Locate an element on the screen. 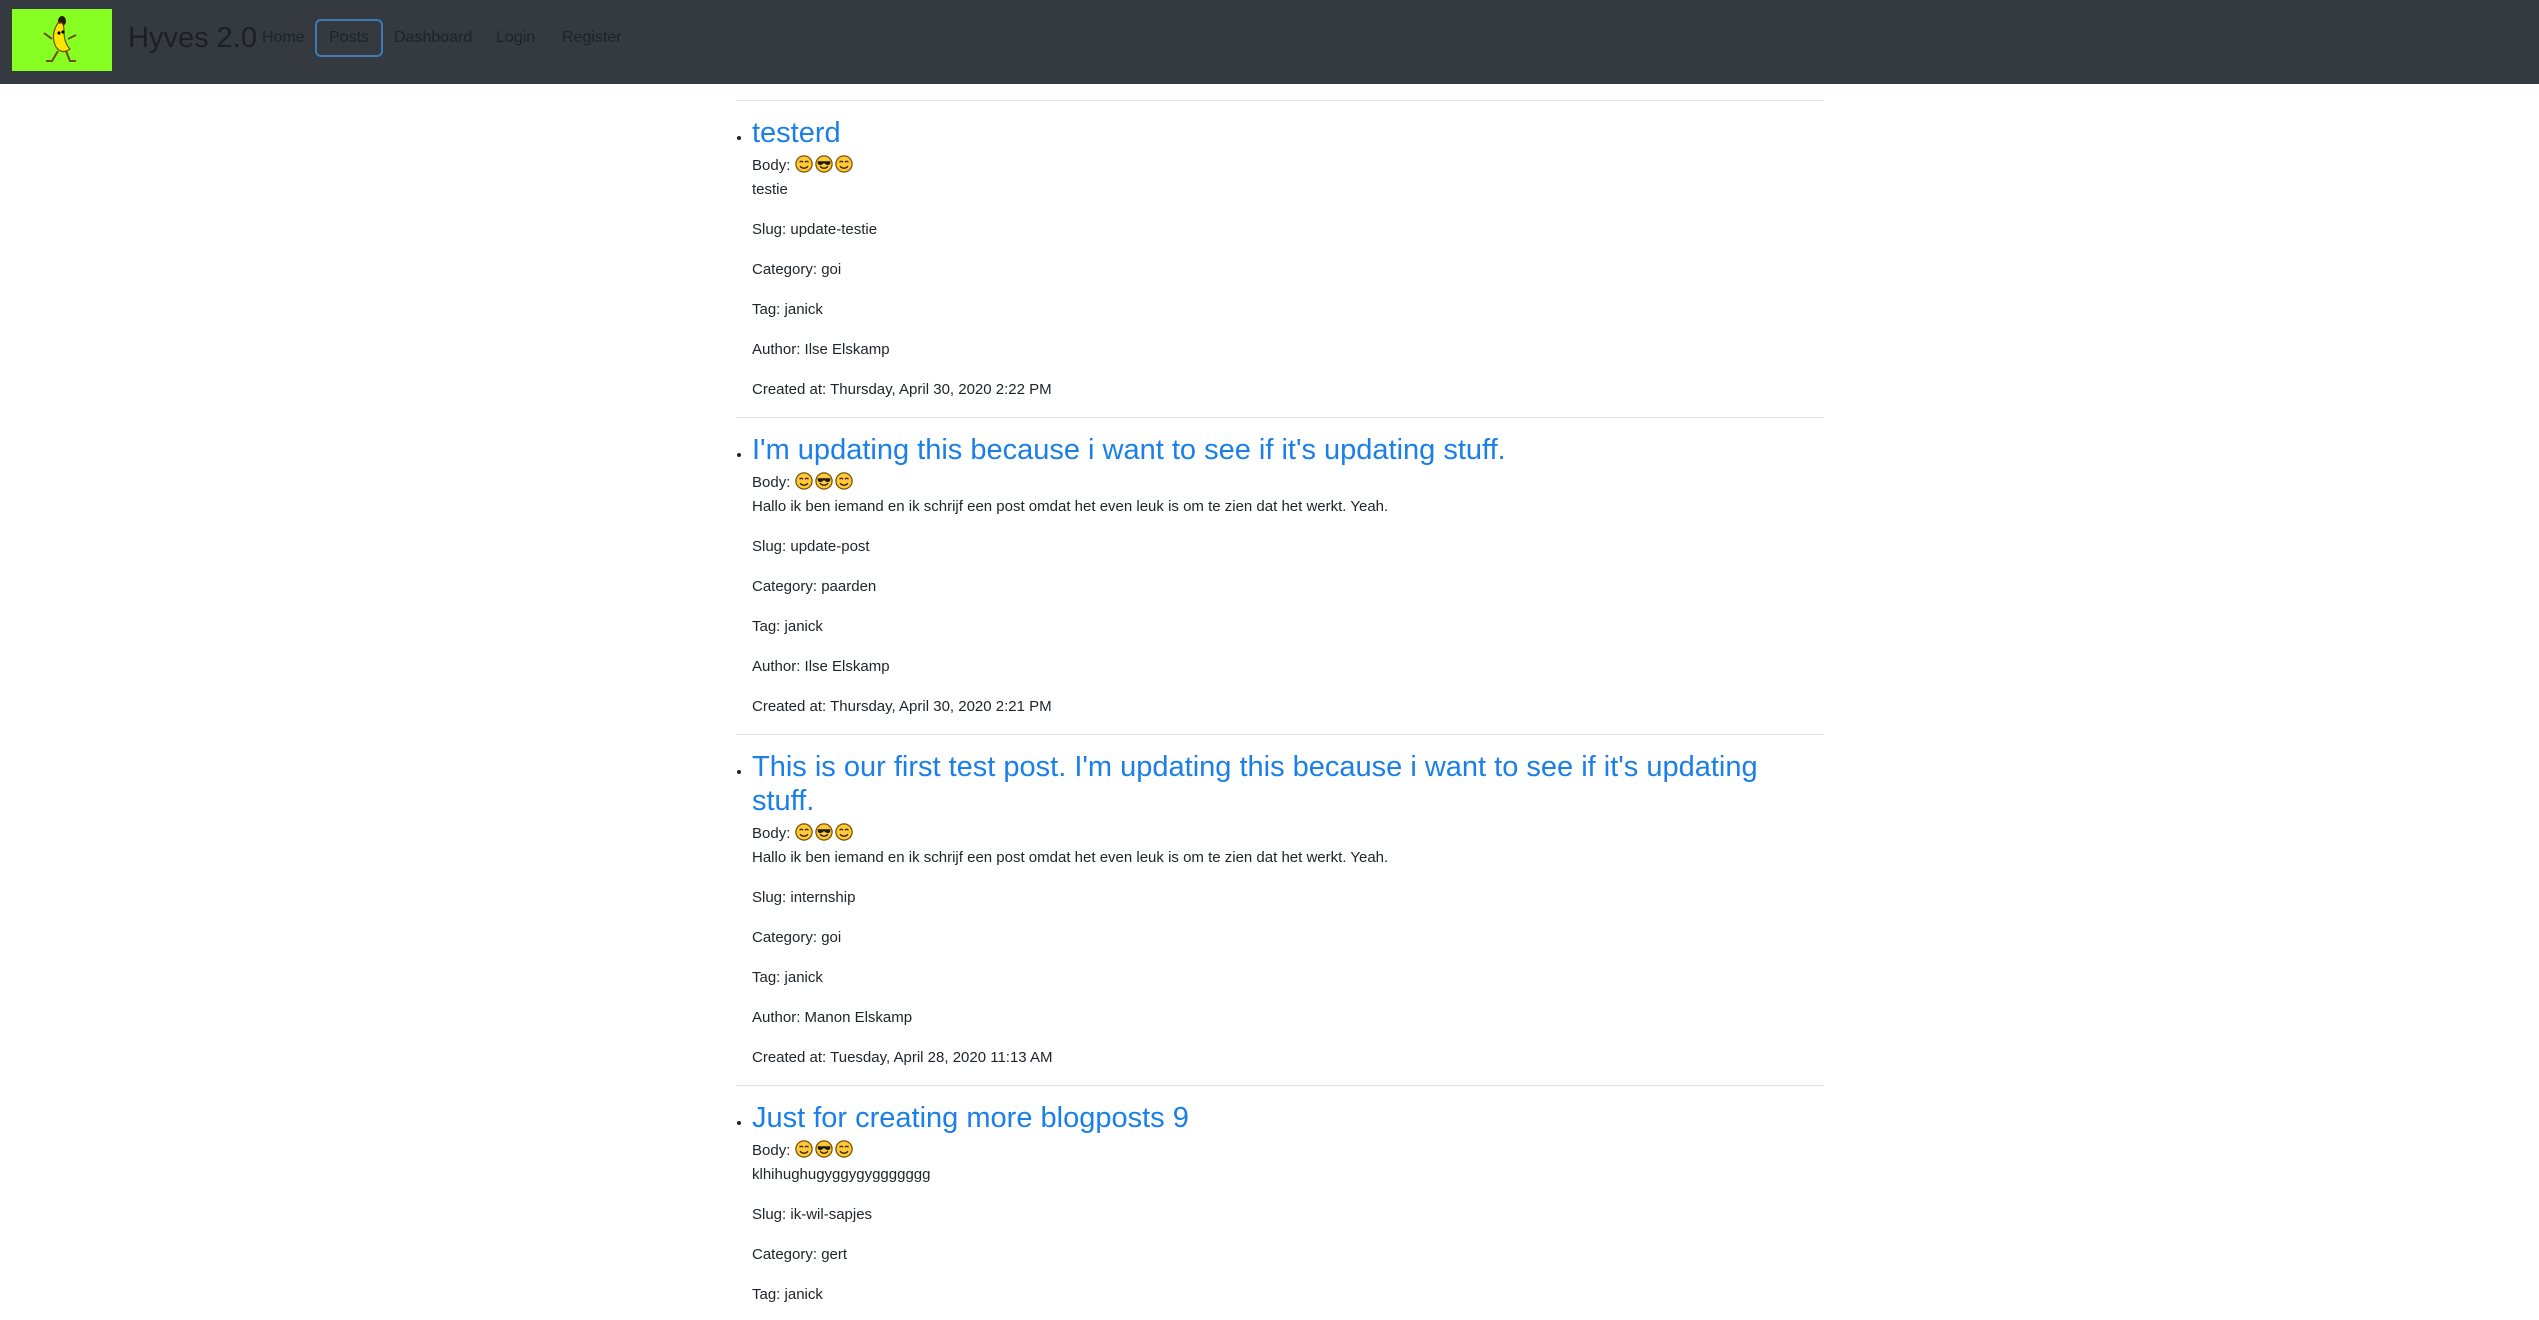  post-slug: ik-wil-sapjes is located at coordinates (831, 1214).